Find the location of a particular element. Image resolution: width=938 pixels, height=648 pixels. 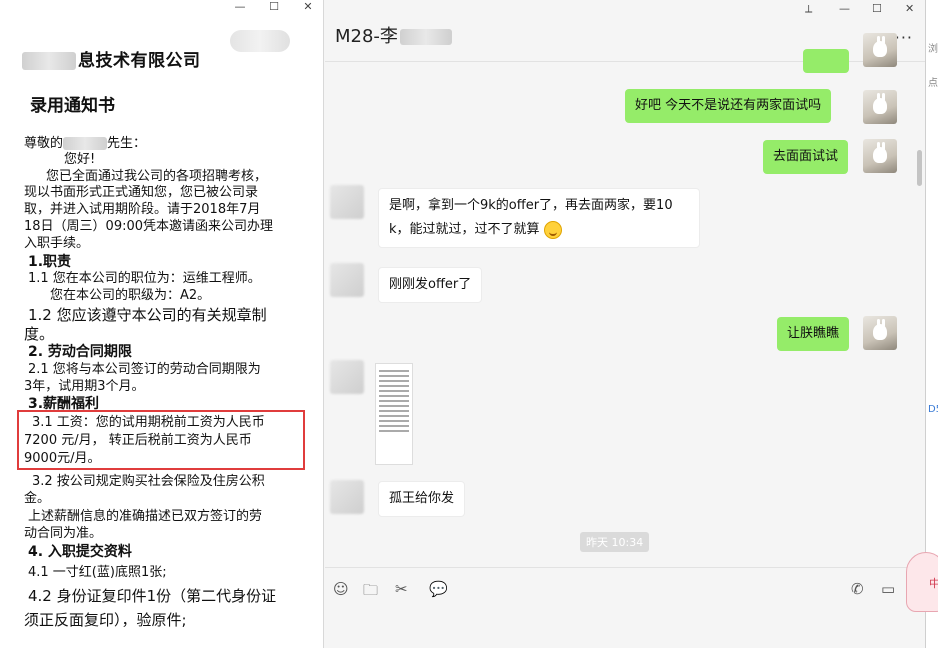

more-options-button: ··· is located at coordinates (904, 37).